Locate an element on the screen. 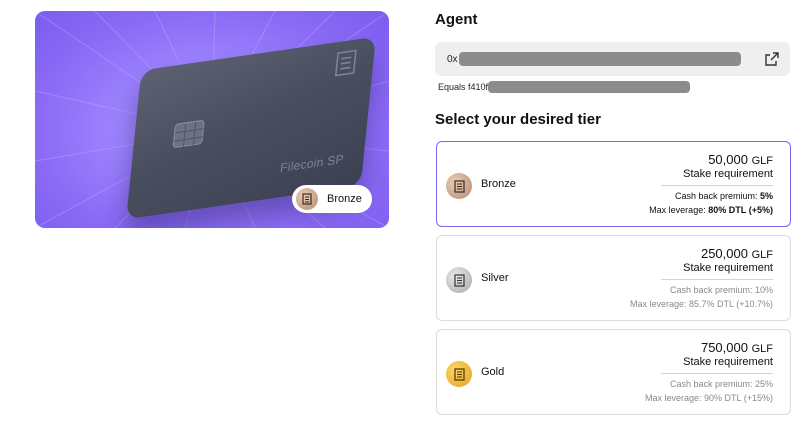 The width and height of the screenshot is (800, 422). address-prefix: 0x is located at coordinates (452, 59).